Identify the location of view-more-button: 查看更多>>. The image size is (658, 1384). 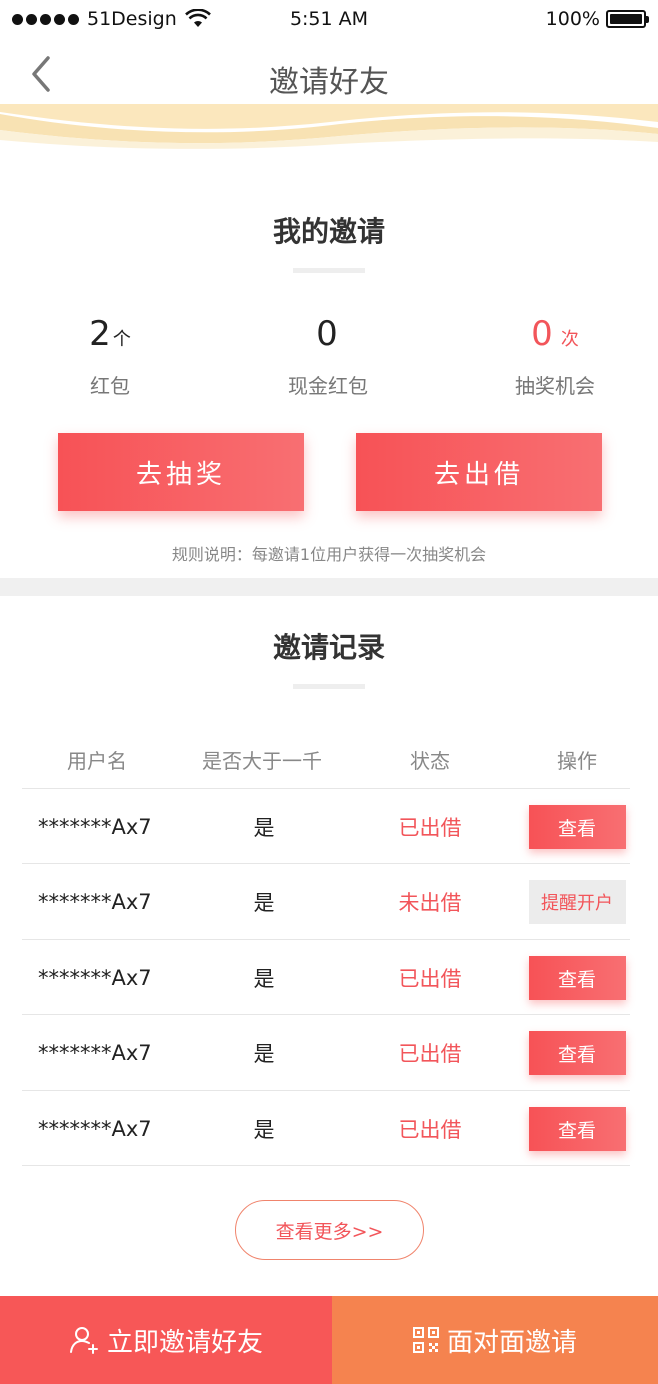
(329, 1230).